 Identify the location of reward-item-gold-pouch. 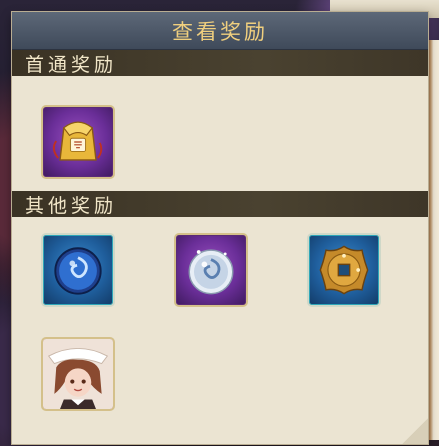
(78, 142).